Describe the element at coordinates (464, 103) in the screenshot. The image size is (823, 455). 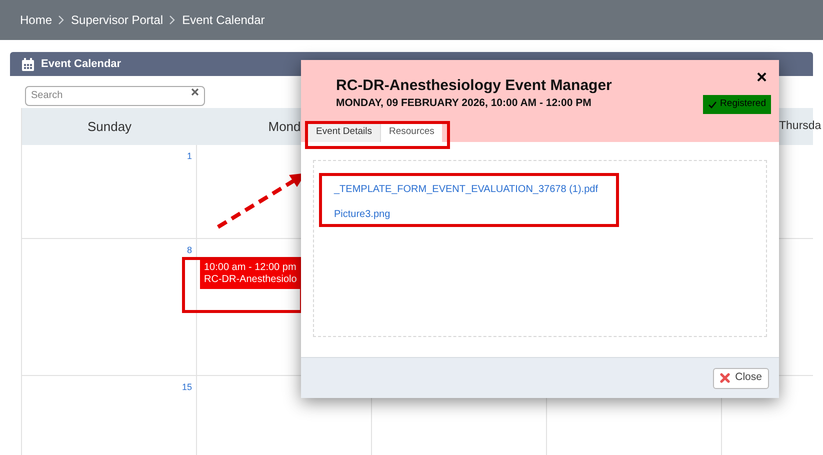
I see `dialog-subtitle: MONDAY, 09 FEBRUARY 2026, 10:00 AM - 12:00 PM` at that location.